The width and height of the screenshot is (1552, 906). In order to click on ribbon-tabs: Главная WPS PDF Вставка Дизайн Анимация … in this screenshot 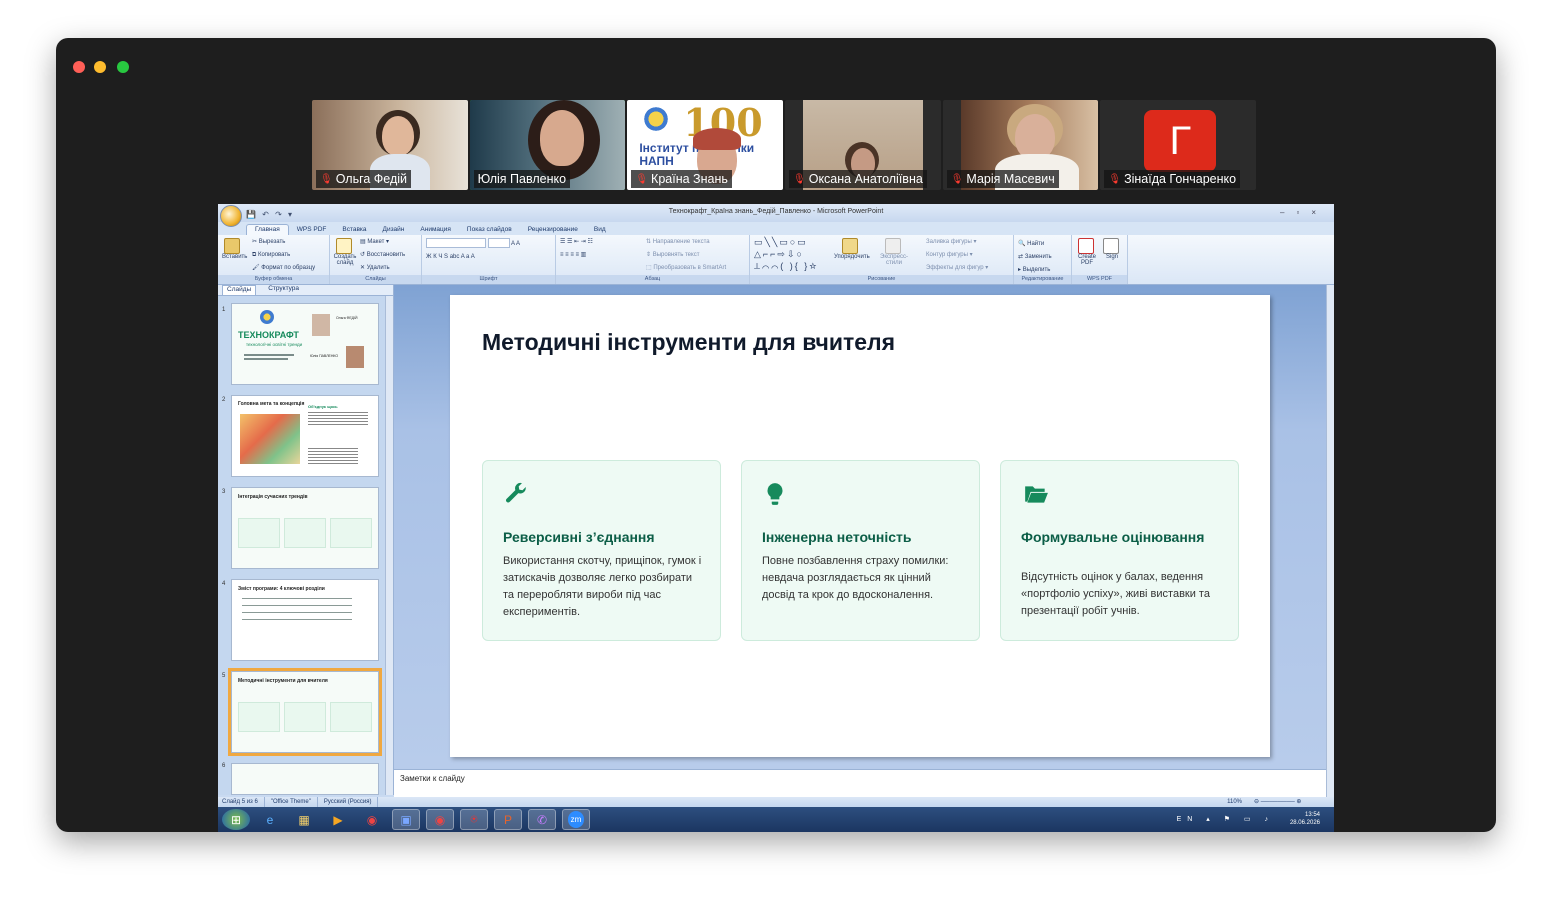, I will do `click(776, 228)`.